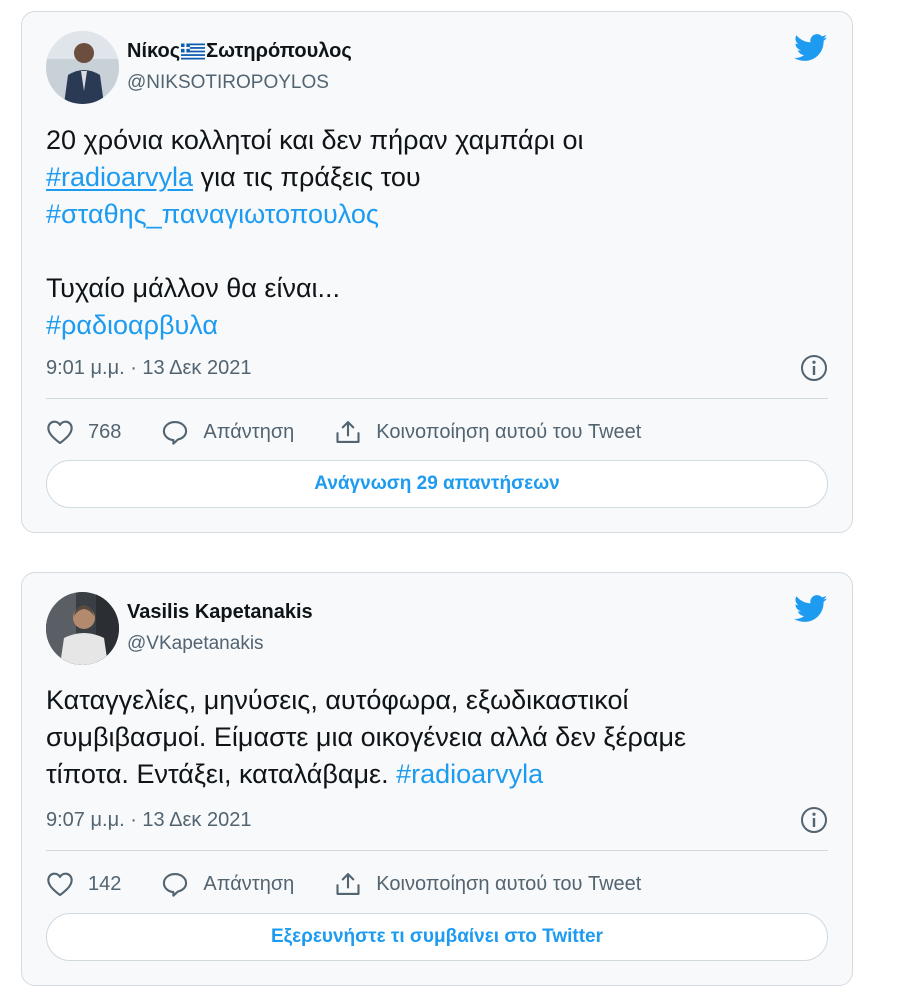 The height and width of the screenshot is (997, 900). I want to click on tweet-text-line: #ραδιοαρβυλα, so click(436, 325).